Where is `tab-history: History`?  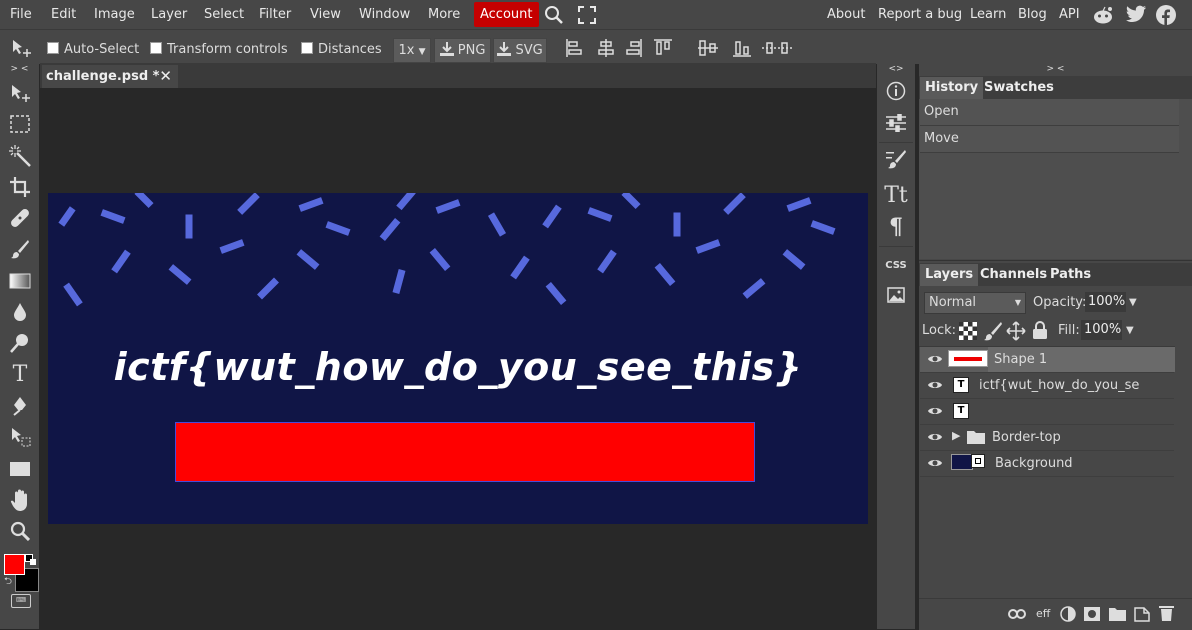
tab-history: History is located at coordinates (952, 88).